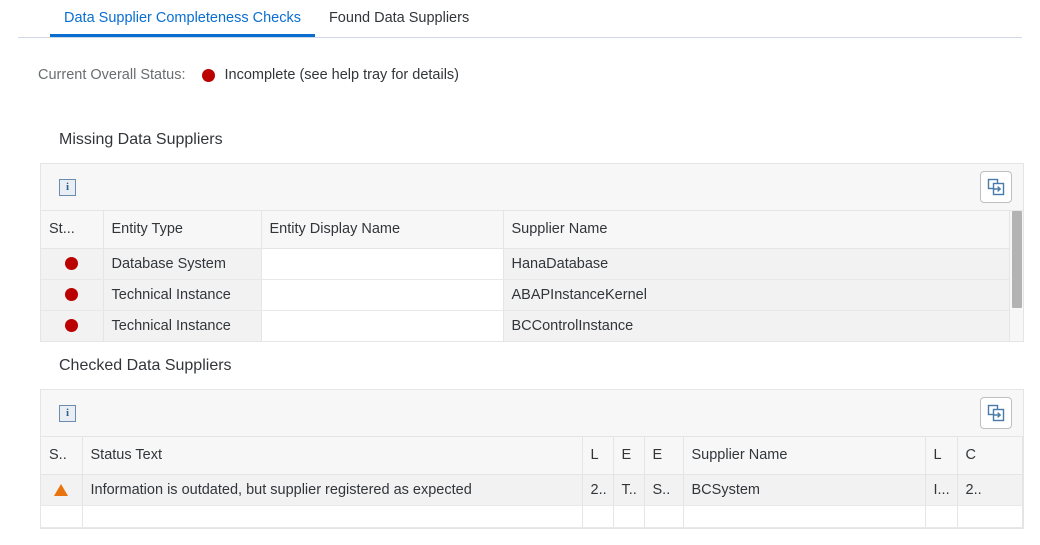 The height and width of the screenshot is (545, 1040). Describe the element at coordinates (145, 365) in the screenshot. I see `checked-data-suppliers-title: Checked Data Suppliers` at that location.